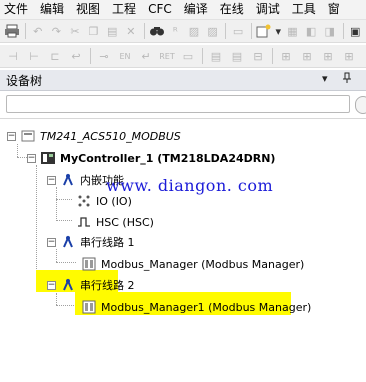 This screenshot has width=366, height=382. What do you see at coordinates (213, 31) in the screenshot?
I see `bookmark-next-icon: ▨` at bounding box center [213, 31].